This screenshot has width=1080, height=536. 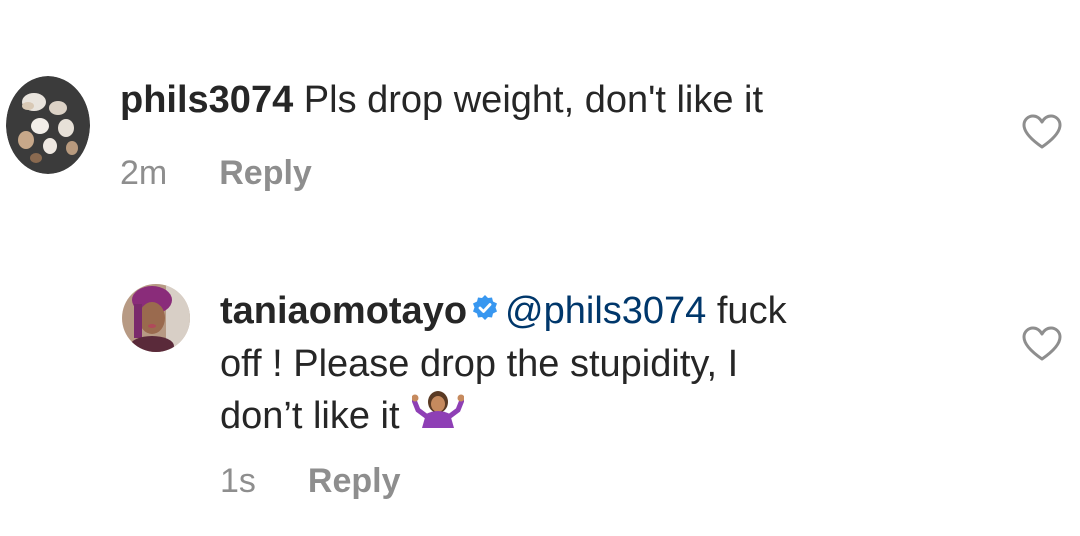 What do you see at coordinates (238, 481) in the screenshot?
I see `comment-timestamp: 1s` at bounding box center [238, 481].